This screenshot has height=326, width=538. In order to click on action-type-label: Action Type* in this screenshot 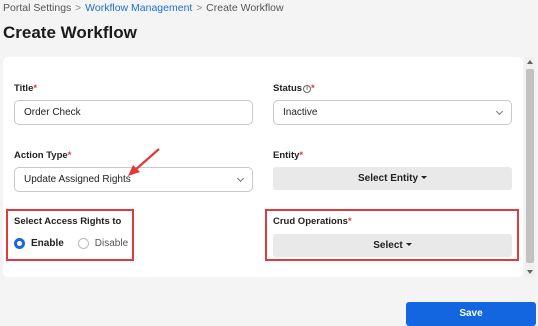, I will do `click(43, 155)`.